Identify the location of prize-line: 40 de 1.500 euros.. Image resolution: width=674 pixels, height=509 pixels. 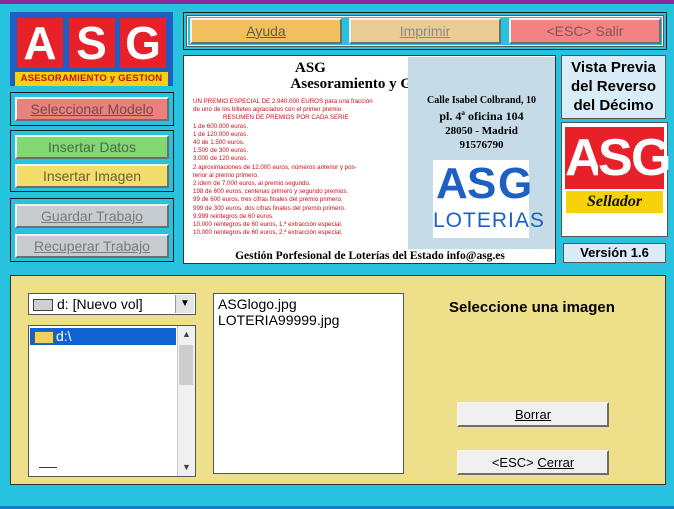
(219, 143).